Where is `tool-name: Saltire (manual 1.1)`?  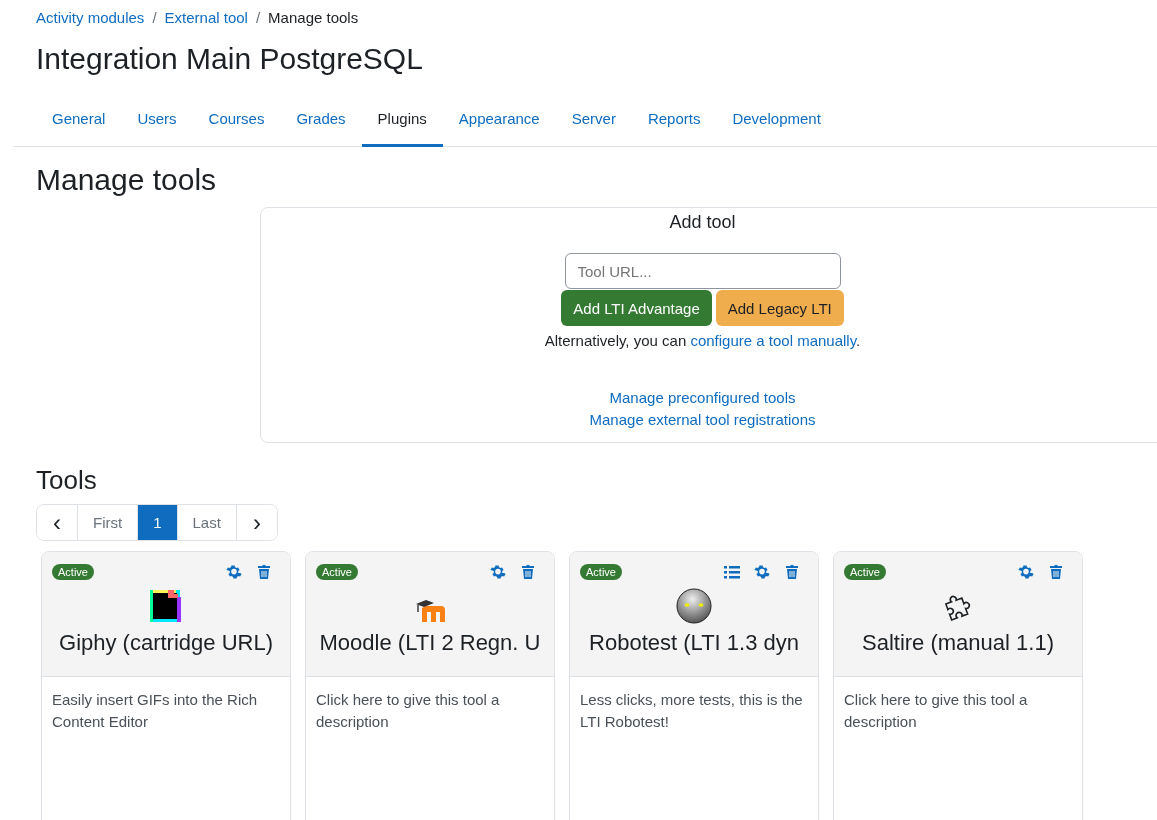
tool-name: Saltire (manual 1.1) is located at coordinates (958, 643).